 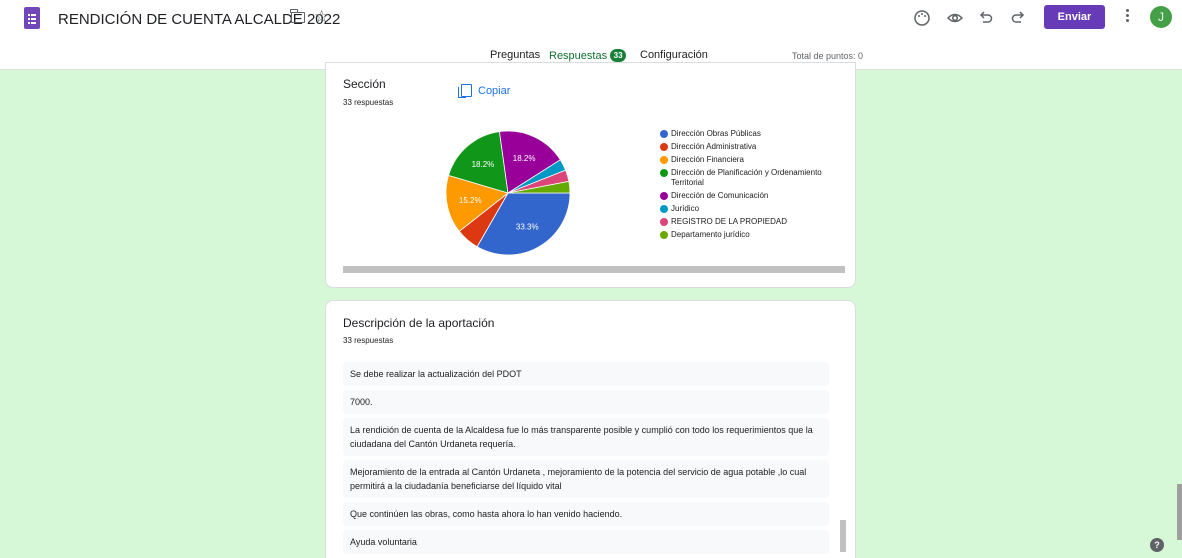 What do you see at coordinates (716, 133) in the screenshot?
I see `legend-label: Dirección Obras Públicas` at bounding box center [716, 133].